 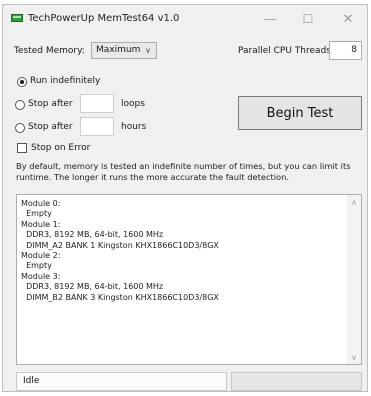 I want to click on scroll-down-icon: ∨, so click(x=354, y=357).